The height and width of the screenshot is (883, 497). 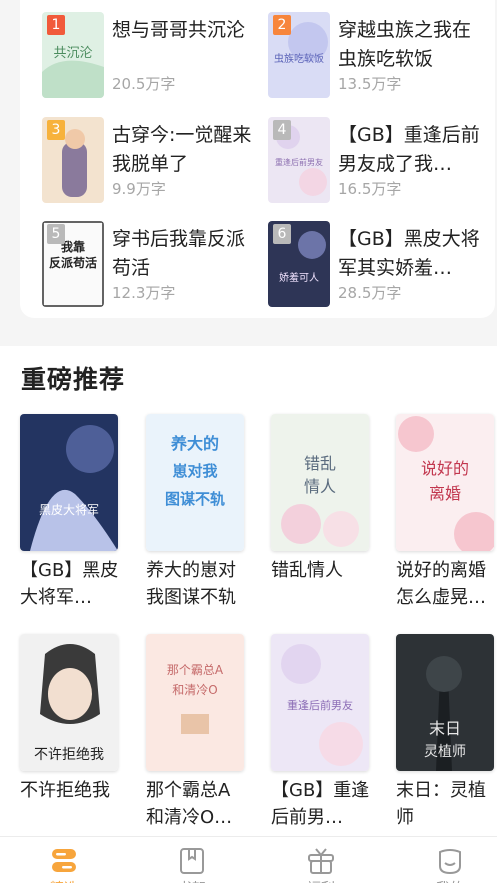 What do you see at coordinates (370, 189) in the screenshot?
I see `word-count: 16.5万字` at bounding box center [370, 189].